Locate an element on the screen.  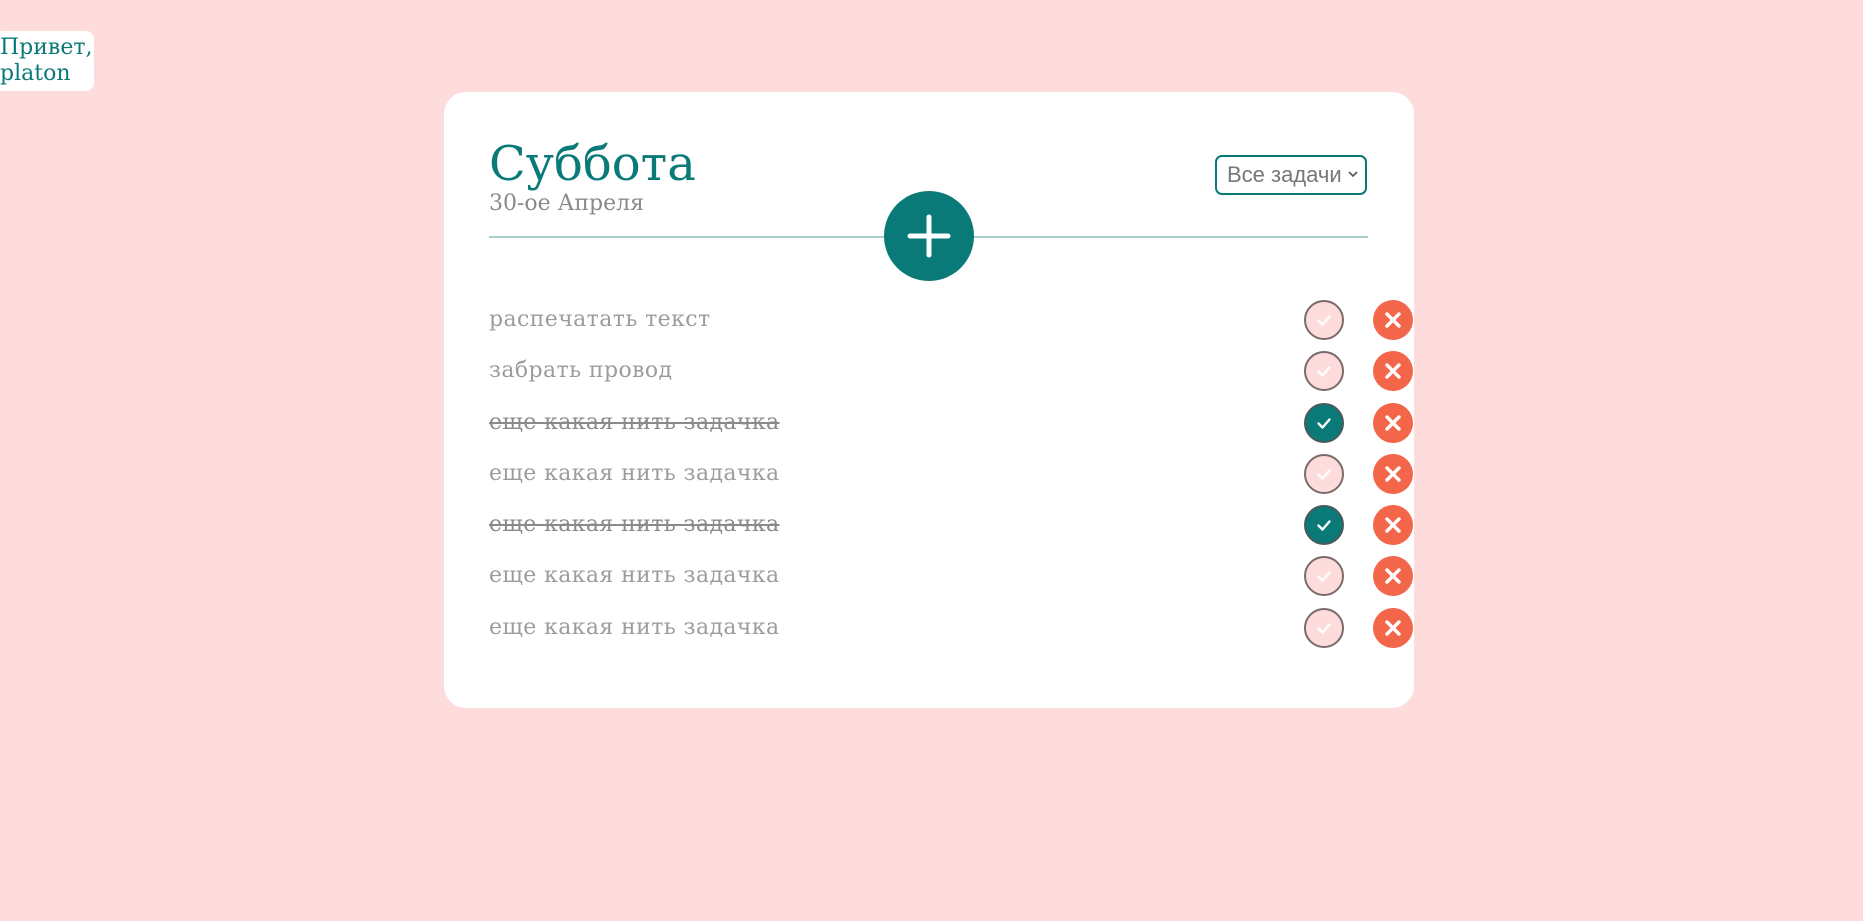
task-item: распечатать текст is located at coordinates (951, 325).